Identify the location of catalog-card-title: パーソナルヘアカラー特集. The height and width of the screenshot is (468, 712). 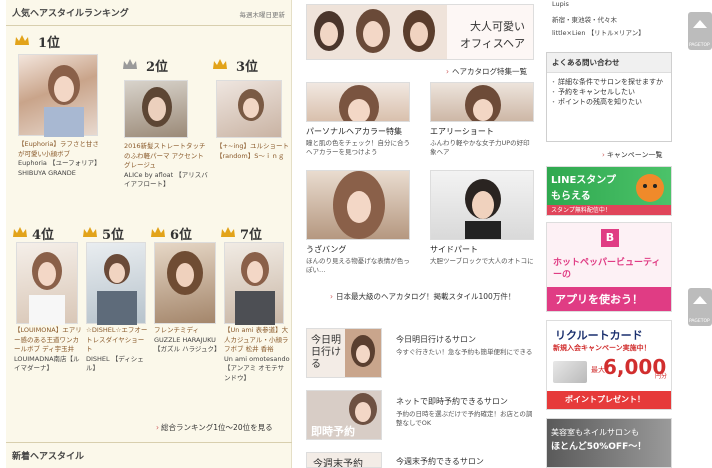
(354, 131).